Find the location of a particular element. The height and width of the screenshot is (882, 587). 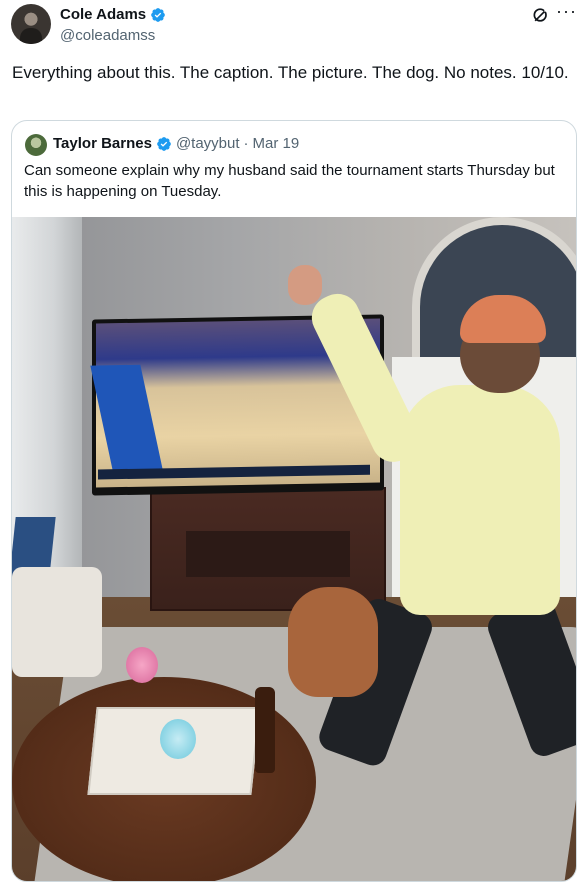

author-handle: @coleadamss is located at coordinates (107, 35).